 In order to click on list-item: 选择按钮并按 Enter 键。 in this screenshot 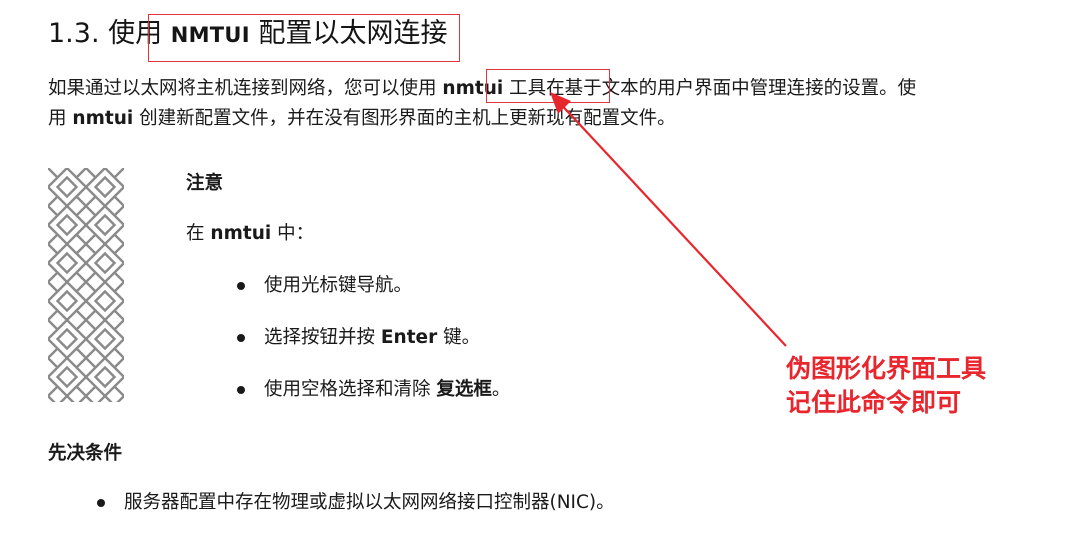, I will do `click(359, 338)`.